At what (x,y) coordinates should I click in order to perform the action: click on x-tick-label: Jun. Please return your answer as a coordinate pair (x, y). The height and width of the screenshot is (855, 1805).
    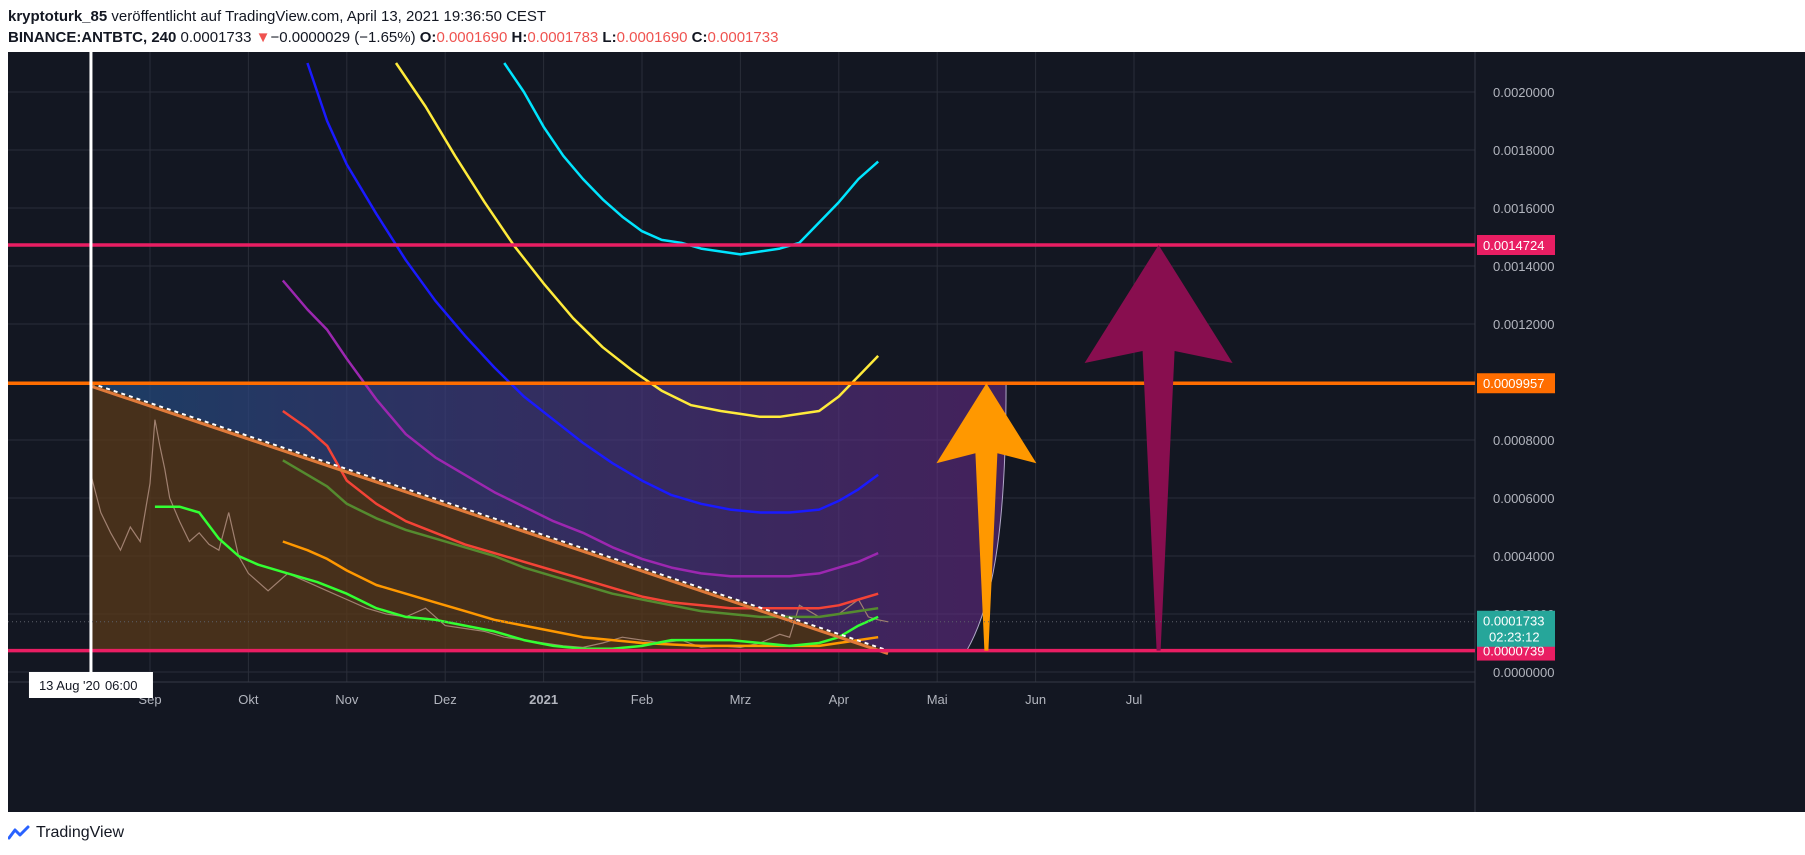
    Looking at the image, I should click on (1035, 699).